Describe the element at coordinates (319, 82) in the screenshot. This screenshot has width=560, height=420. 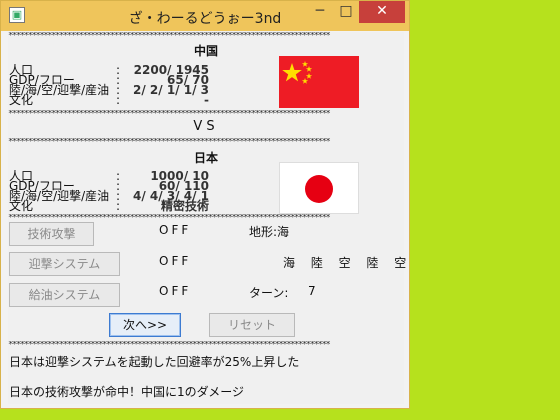
I see `china-flag-icon` at that location.